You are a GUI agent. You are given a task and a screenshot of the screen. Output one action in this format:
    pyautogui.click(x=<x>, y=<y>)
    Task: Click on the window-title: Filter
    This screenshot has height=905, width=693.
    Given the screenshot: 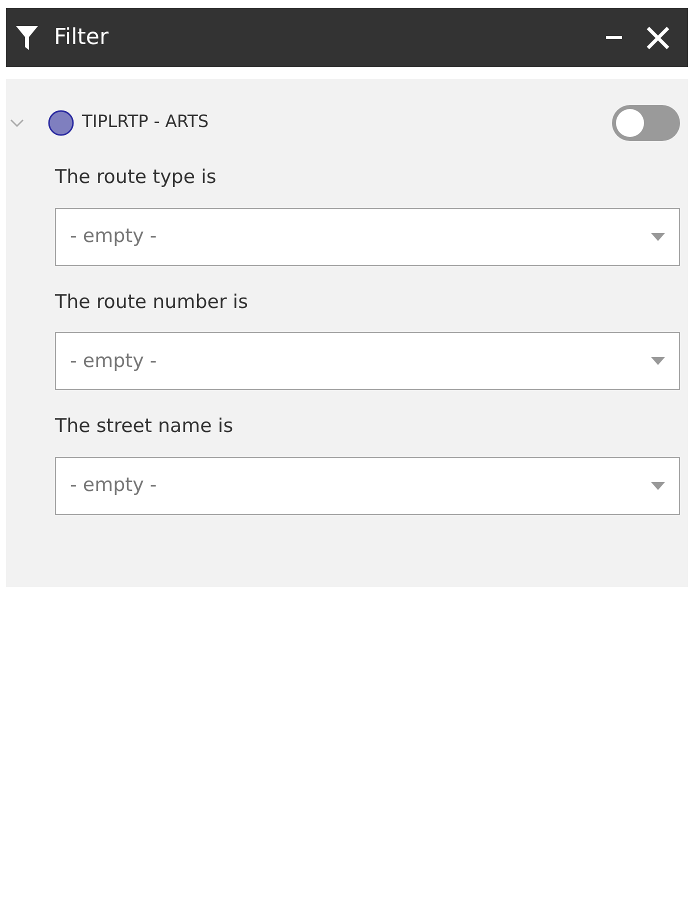 What is the action you would take?
    pyautogui.click(x=81, y=38)
    